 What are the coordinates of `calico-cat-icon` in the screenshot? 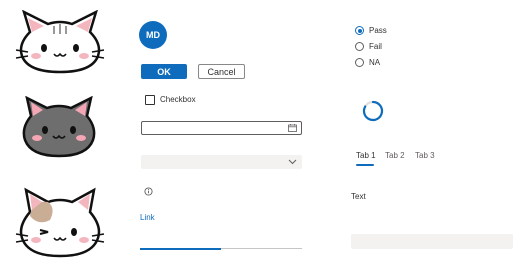 It's located at (60, 222).